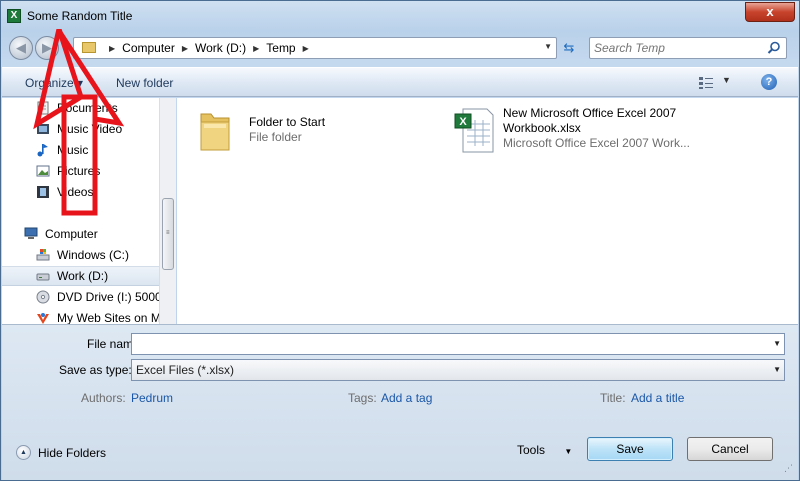  What do you see at coordinates (531, 450) in the screenshot?
I see `tools-label: Tools` at bounding box center [531, 450].